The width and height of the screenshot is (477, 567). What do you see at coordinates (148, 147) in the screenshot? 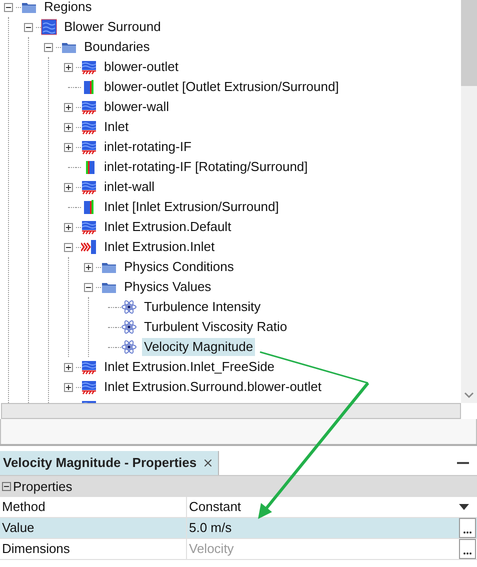
I see `tree-item: inlet-rotating-IF` at bounding box center [148, 147].